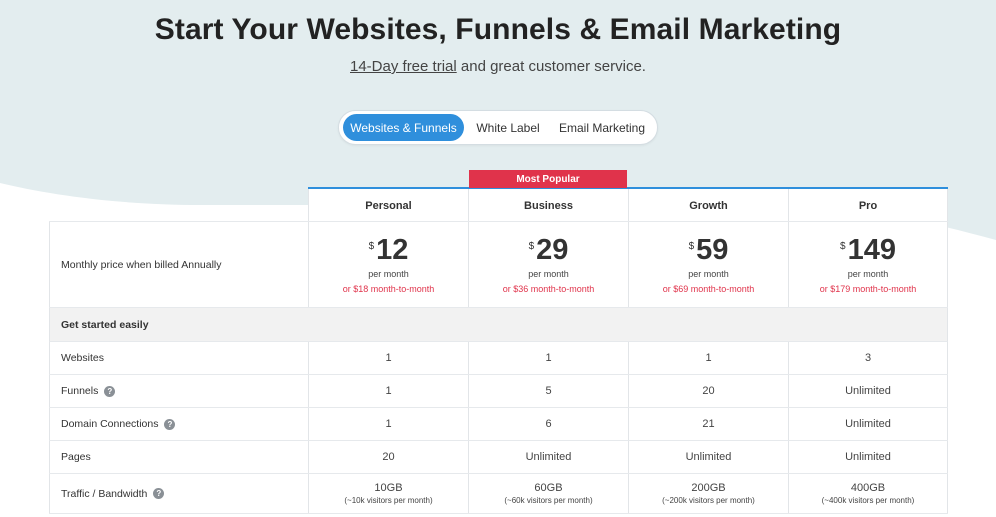 The height and width of the screenshot is (517, 996). Describe the element at coordinates (388, 488) in the screenshot. I see `bandwidth-value: 10GB` at that location.